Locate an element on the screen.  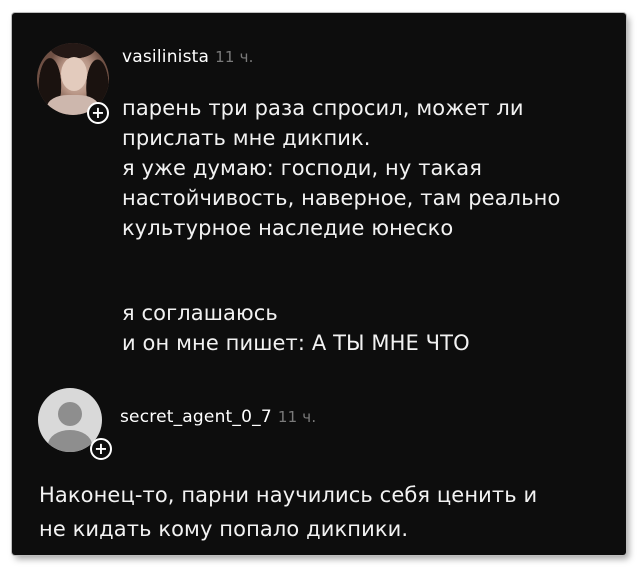
comment-line: парень три раза спросил, может ли is located at coordinates (323, 108).